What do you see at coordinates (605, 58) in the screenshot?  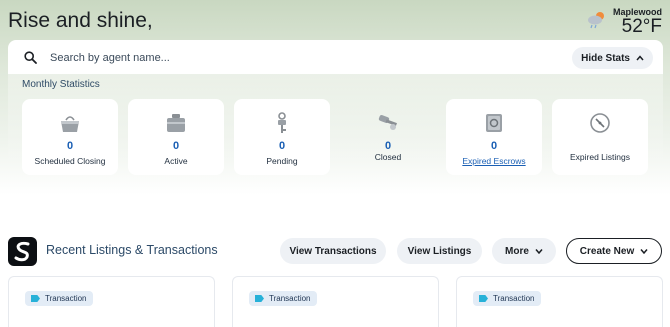 I see `hide-stats-label: Hide Stats` at bounding box center [605, 58].